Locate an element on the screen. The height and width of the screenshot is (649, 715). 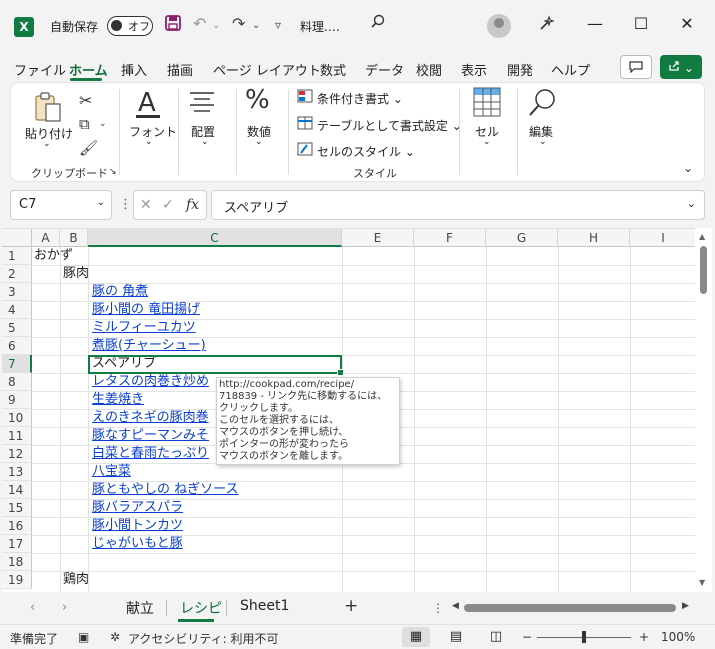
column-header-g: G is located at coordinates (522, 238).